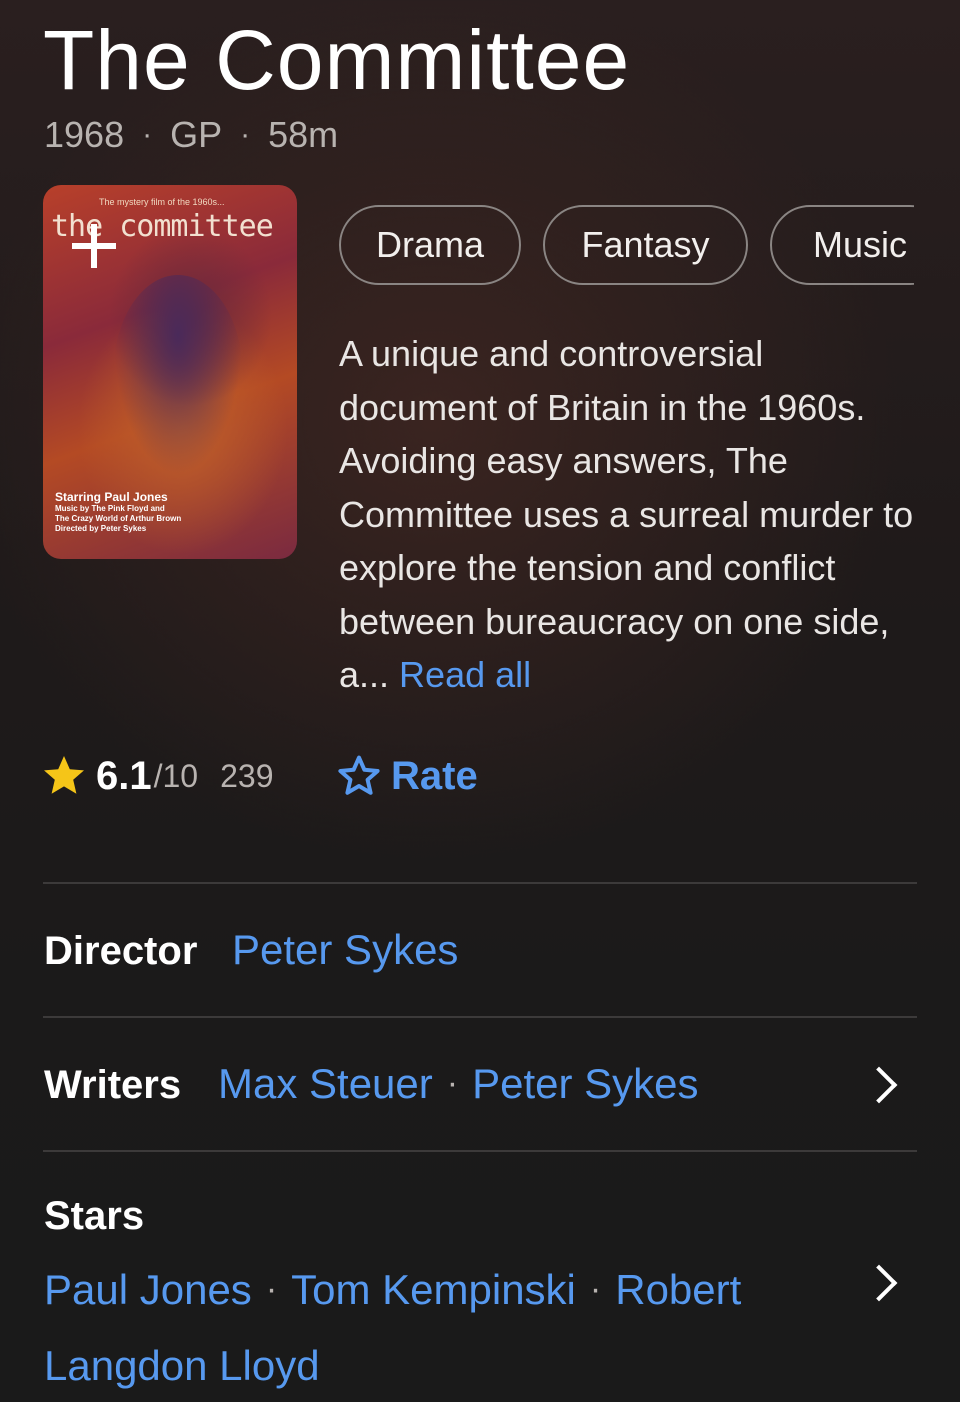 Image resolution: width=960 pixels, height=1402 pixels. What do you see at coordinates (178, 375) in the screenshot?
I see `poster-figure` at bounding box center [178, 375].